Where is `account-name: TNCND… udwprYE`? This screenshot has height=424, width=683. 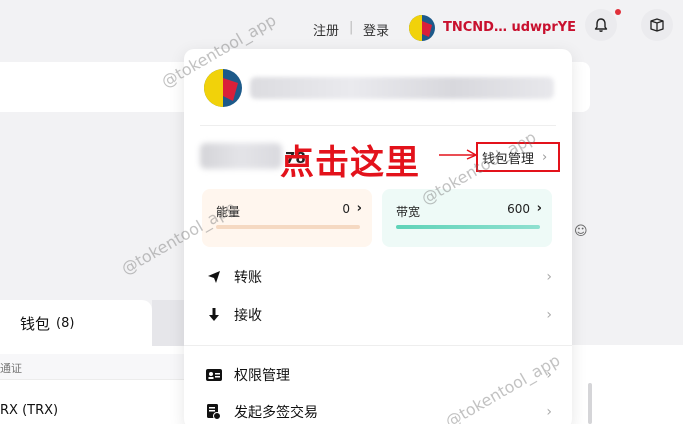 account-name: TNCND… udwprYE is located at coordinates (509, 27).